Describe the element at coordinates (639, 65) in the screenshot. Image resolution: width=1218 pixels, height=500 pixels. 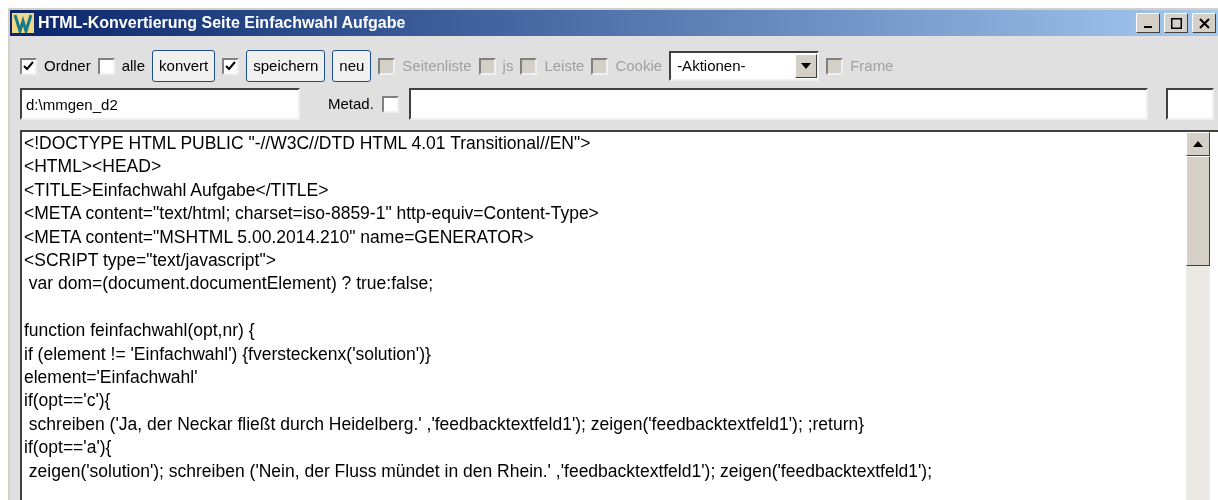
I see `checkbox-label: Cookie` at that location.